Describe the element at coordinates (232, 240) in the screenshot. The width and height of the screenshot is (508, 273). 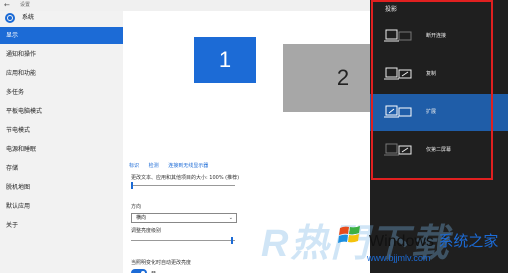
I see `brightness-slider-thumb` at that location.